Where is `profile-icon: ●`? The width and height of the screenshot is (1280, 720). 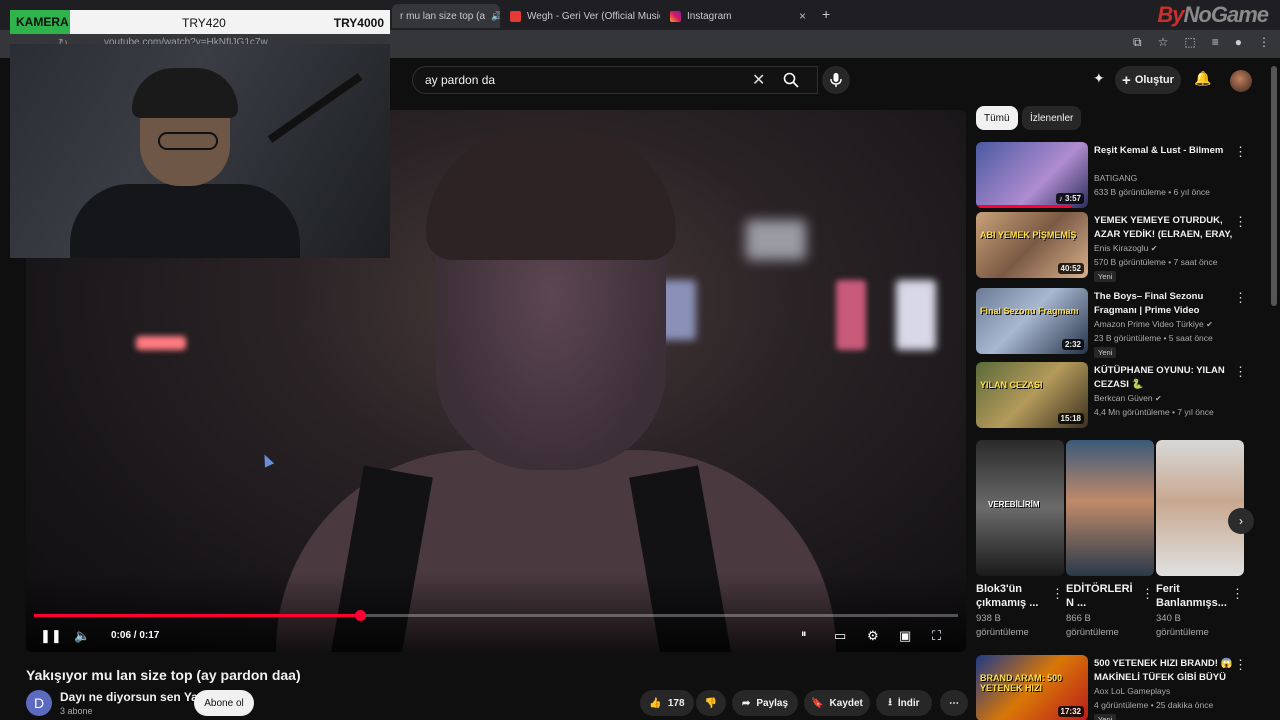 profile-icon: ● is located at coordinates (1238, 42).